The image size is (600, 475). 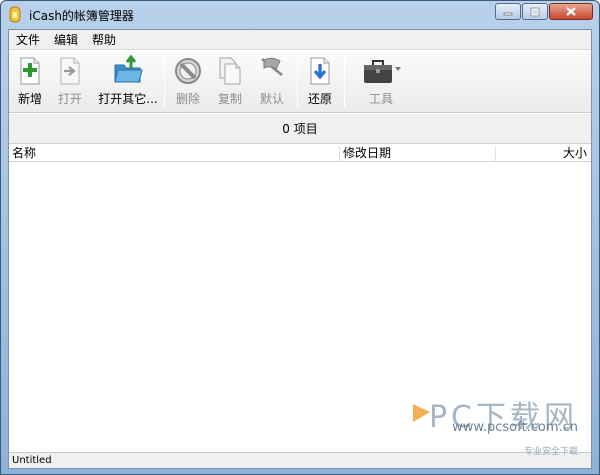 I want to click on default-button: 默认, so click(x=272, y=82).